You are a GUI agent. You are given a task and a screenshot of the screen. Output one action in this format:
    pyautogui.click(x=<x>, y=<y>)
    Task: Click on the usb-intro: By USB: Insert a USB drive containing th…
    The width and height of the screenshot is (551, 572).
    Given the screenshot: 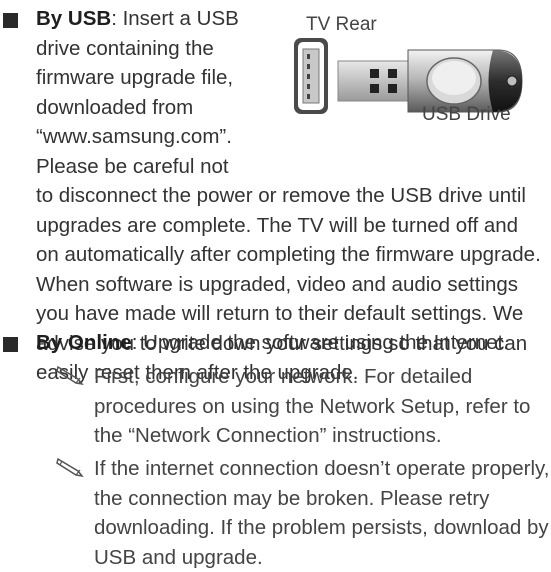 What is the action you would take?
    pyautogui.click(x=161, y=92)
    